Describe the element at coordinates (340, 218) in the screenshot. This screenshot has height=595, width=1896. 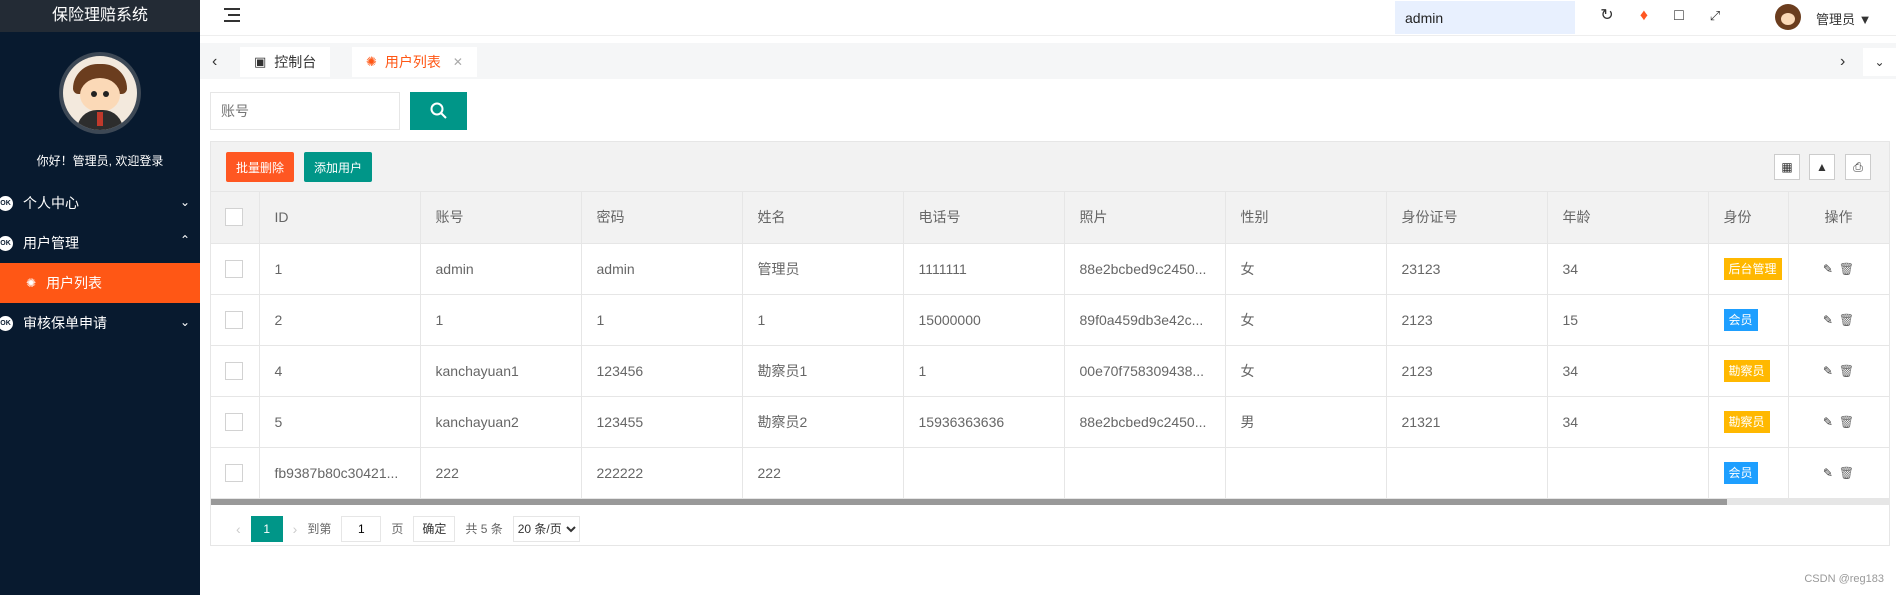
I see `column-header: ID` at that location.